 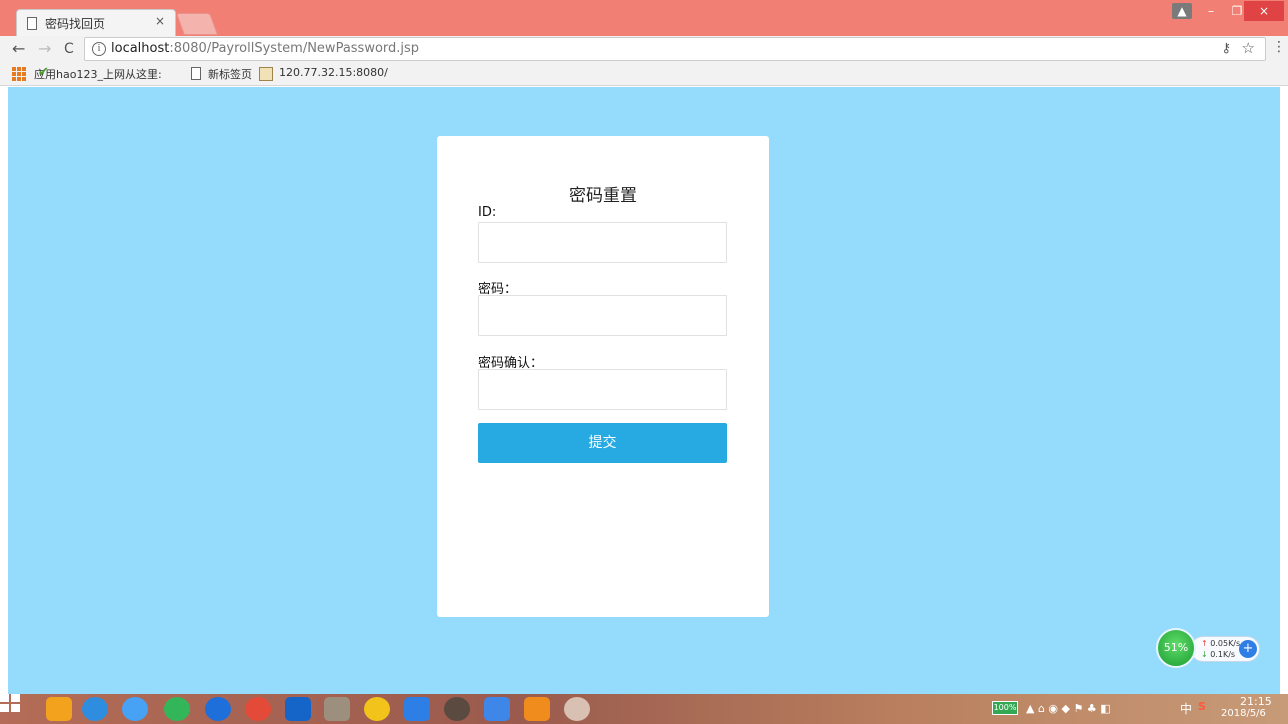 What do you see at coordinates (377, 709) in the screenshot?
I see `qq-browser-icon` at bounding box center [377, 709].